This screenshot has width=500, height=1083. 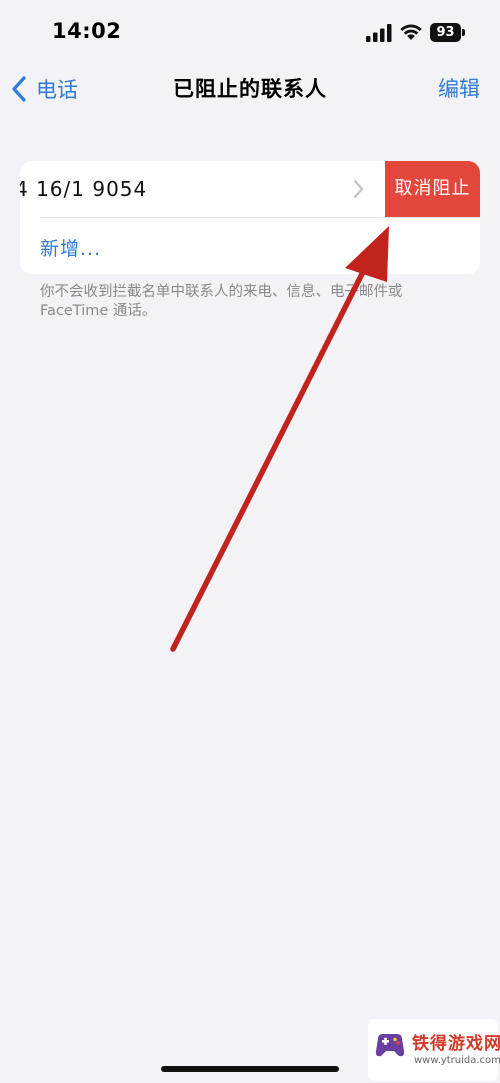 I want to click on blocked-list-footer-note: 你不会收到拦截名单中联系人的来电、信息、电子邮件或FaceTime 通话。, so click(x=221, y=301).